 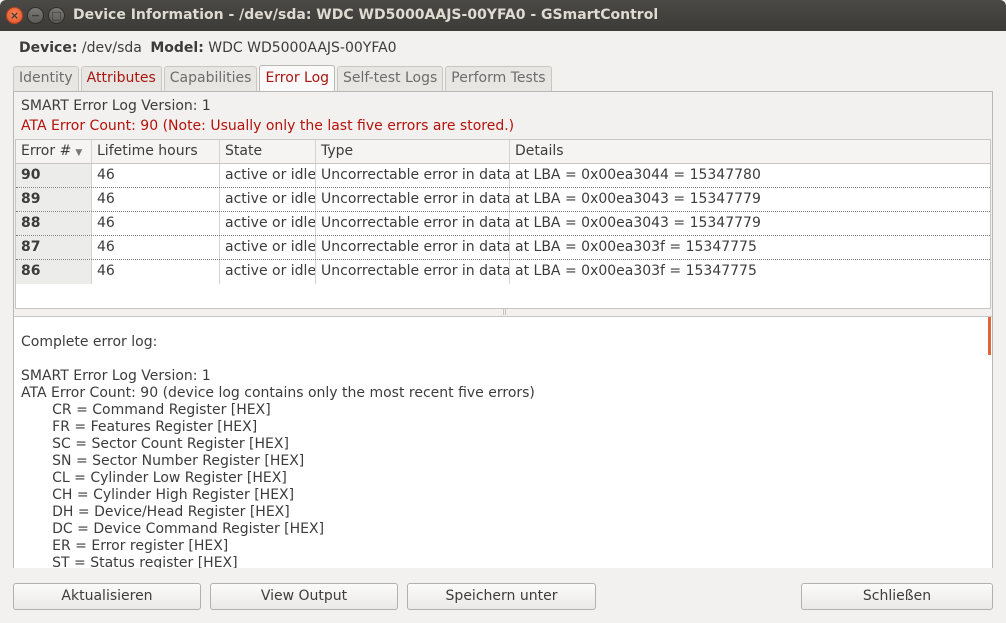 I want to click on window-maximize-icon: □, so click(x=56, y=15).